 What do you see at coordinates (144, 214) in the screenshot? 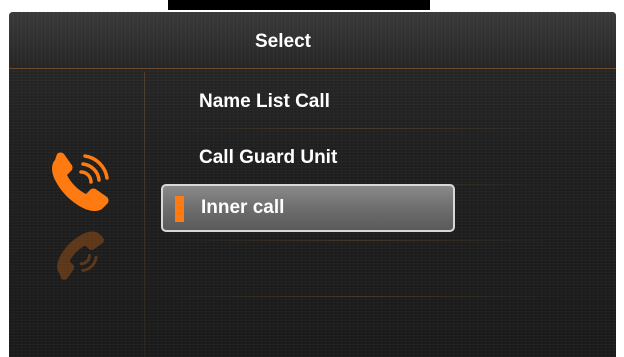
I see `vertical-divider` at bounding box center [144, 214].